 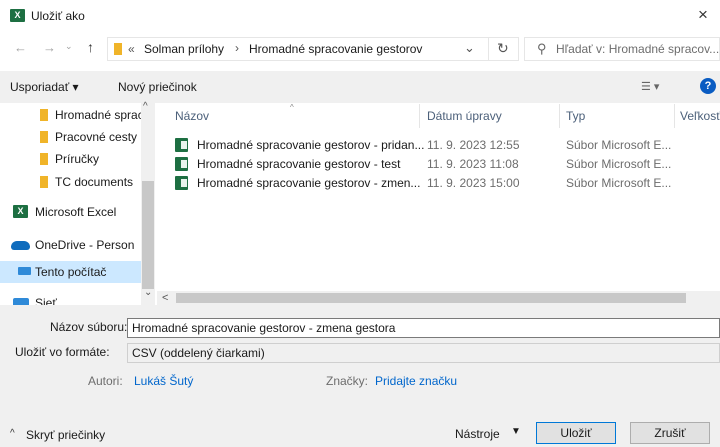 I want to click on view-options-icon: ☰ ▾, so click(x=650, y=86).